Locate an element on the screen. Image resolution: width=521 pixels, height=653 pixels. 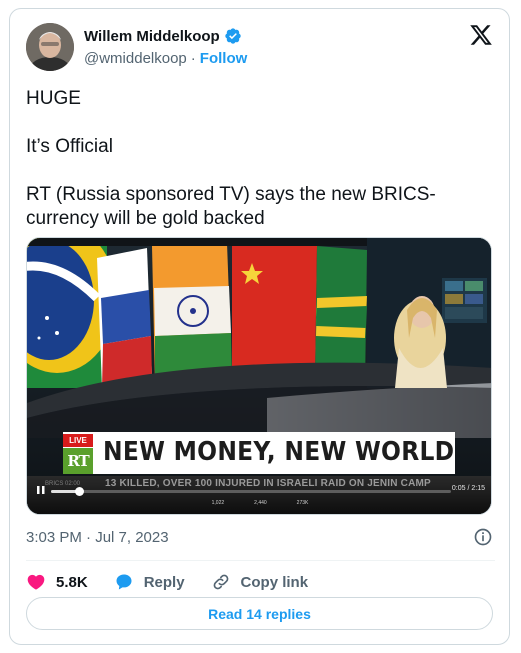
video-stats-row: 1,022 2,440 273K is located at coordinates (259, 503).